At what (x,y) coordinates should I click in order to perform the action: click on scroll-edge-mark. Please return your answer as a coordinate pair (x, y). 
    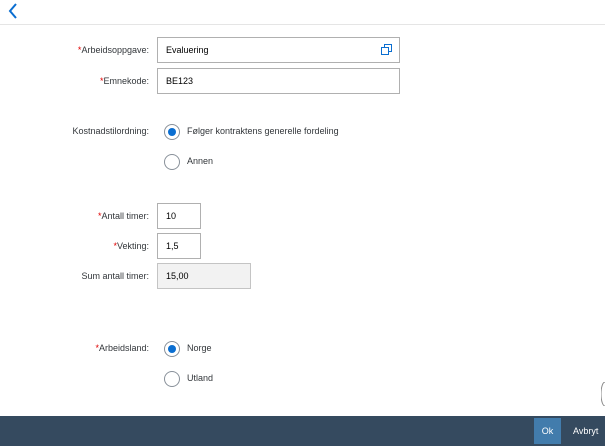
    Looking at the image, I should click on (603, 394).